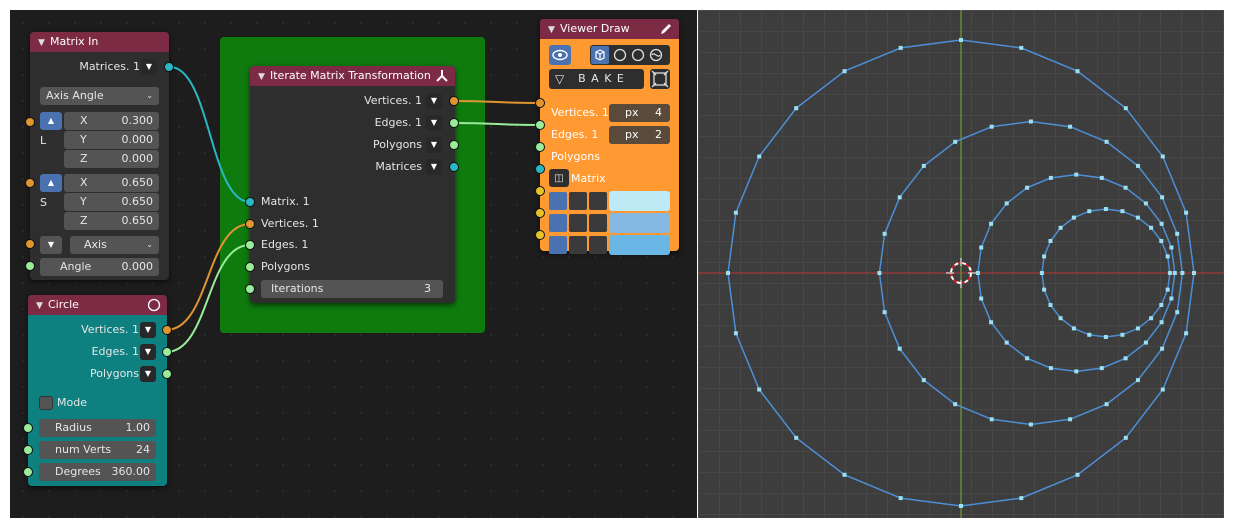 The height and width of the screenshot is (528, 1234). What do you see at coordinates (250, 289) in the screenshot?
I see `socket-iter-iterations-in` at bounding box center [250, 289].